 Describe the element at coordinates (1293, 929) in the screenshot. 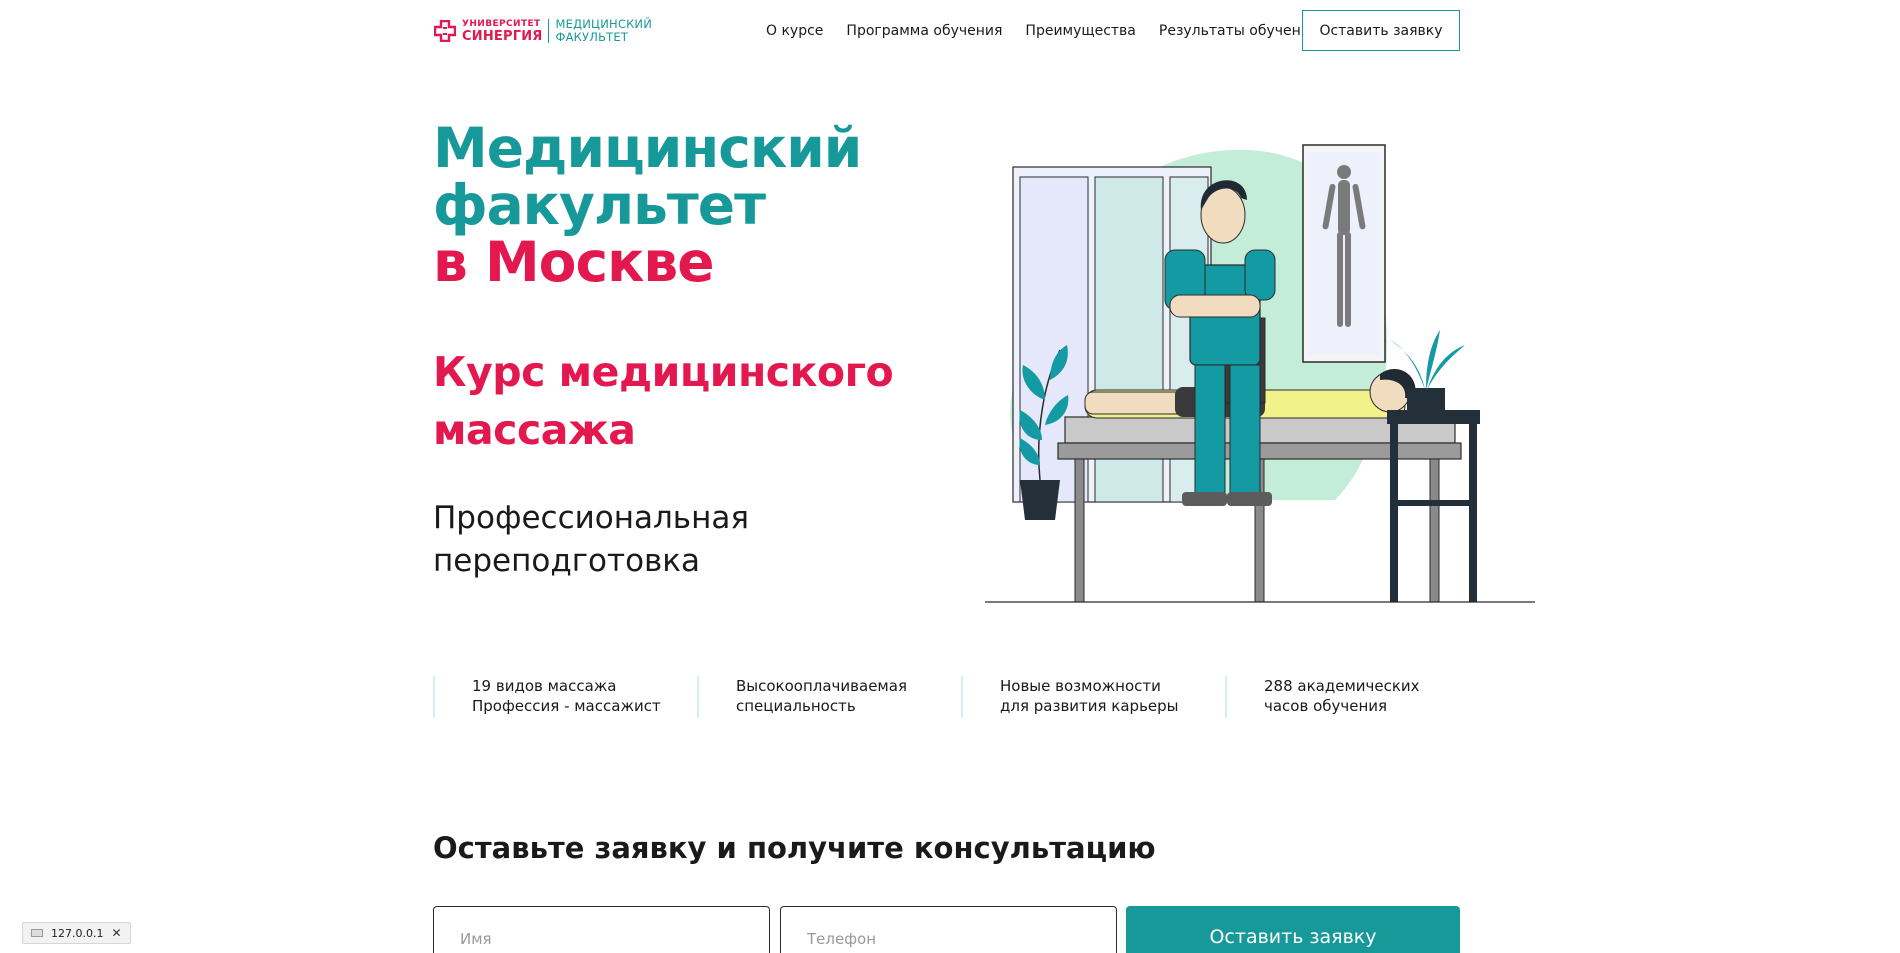

I see `form-submit-button: Оставить заявку` at that location.